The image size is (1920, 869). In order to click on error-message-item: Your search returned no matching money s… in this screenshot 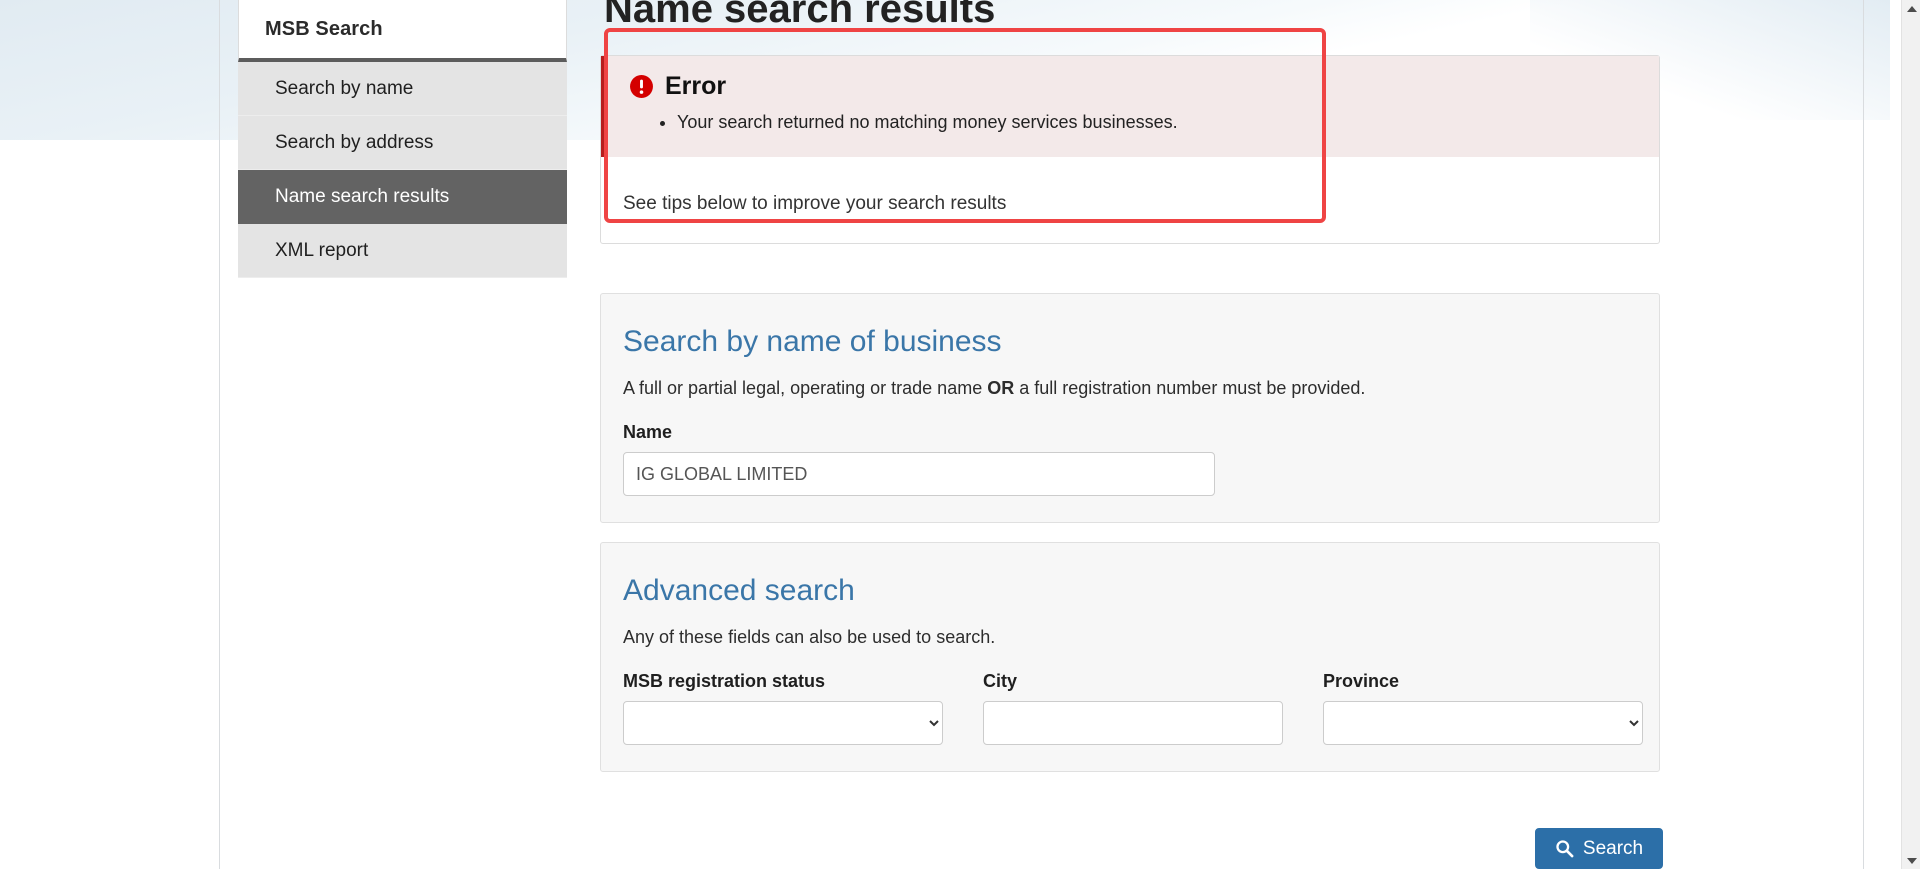, I will do `click(1157, 122)`.